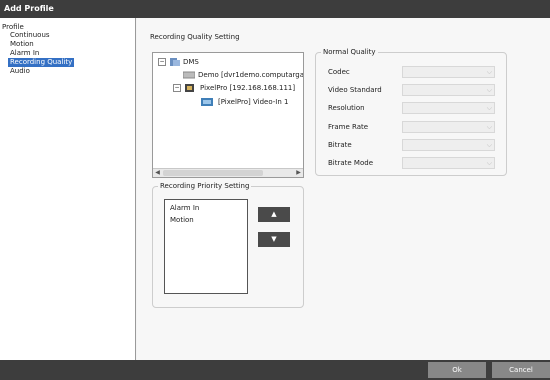  I want to click on server-icon, so click(175, 62).